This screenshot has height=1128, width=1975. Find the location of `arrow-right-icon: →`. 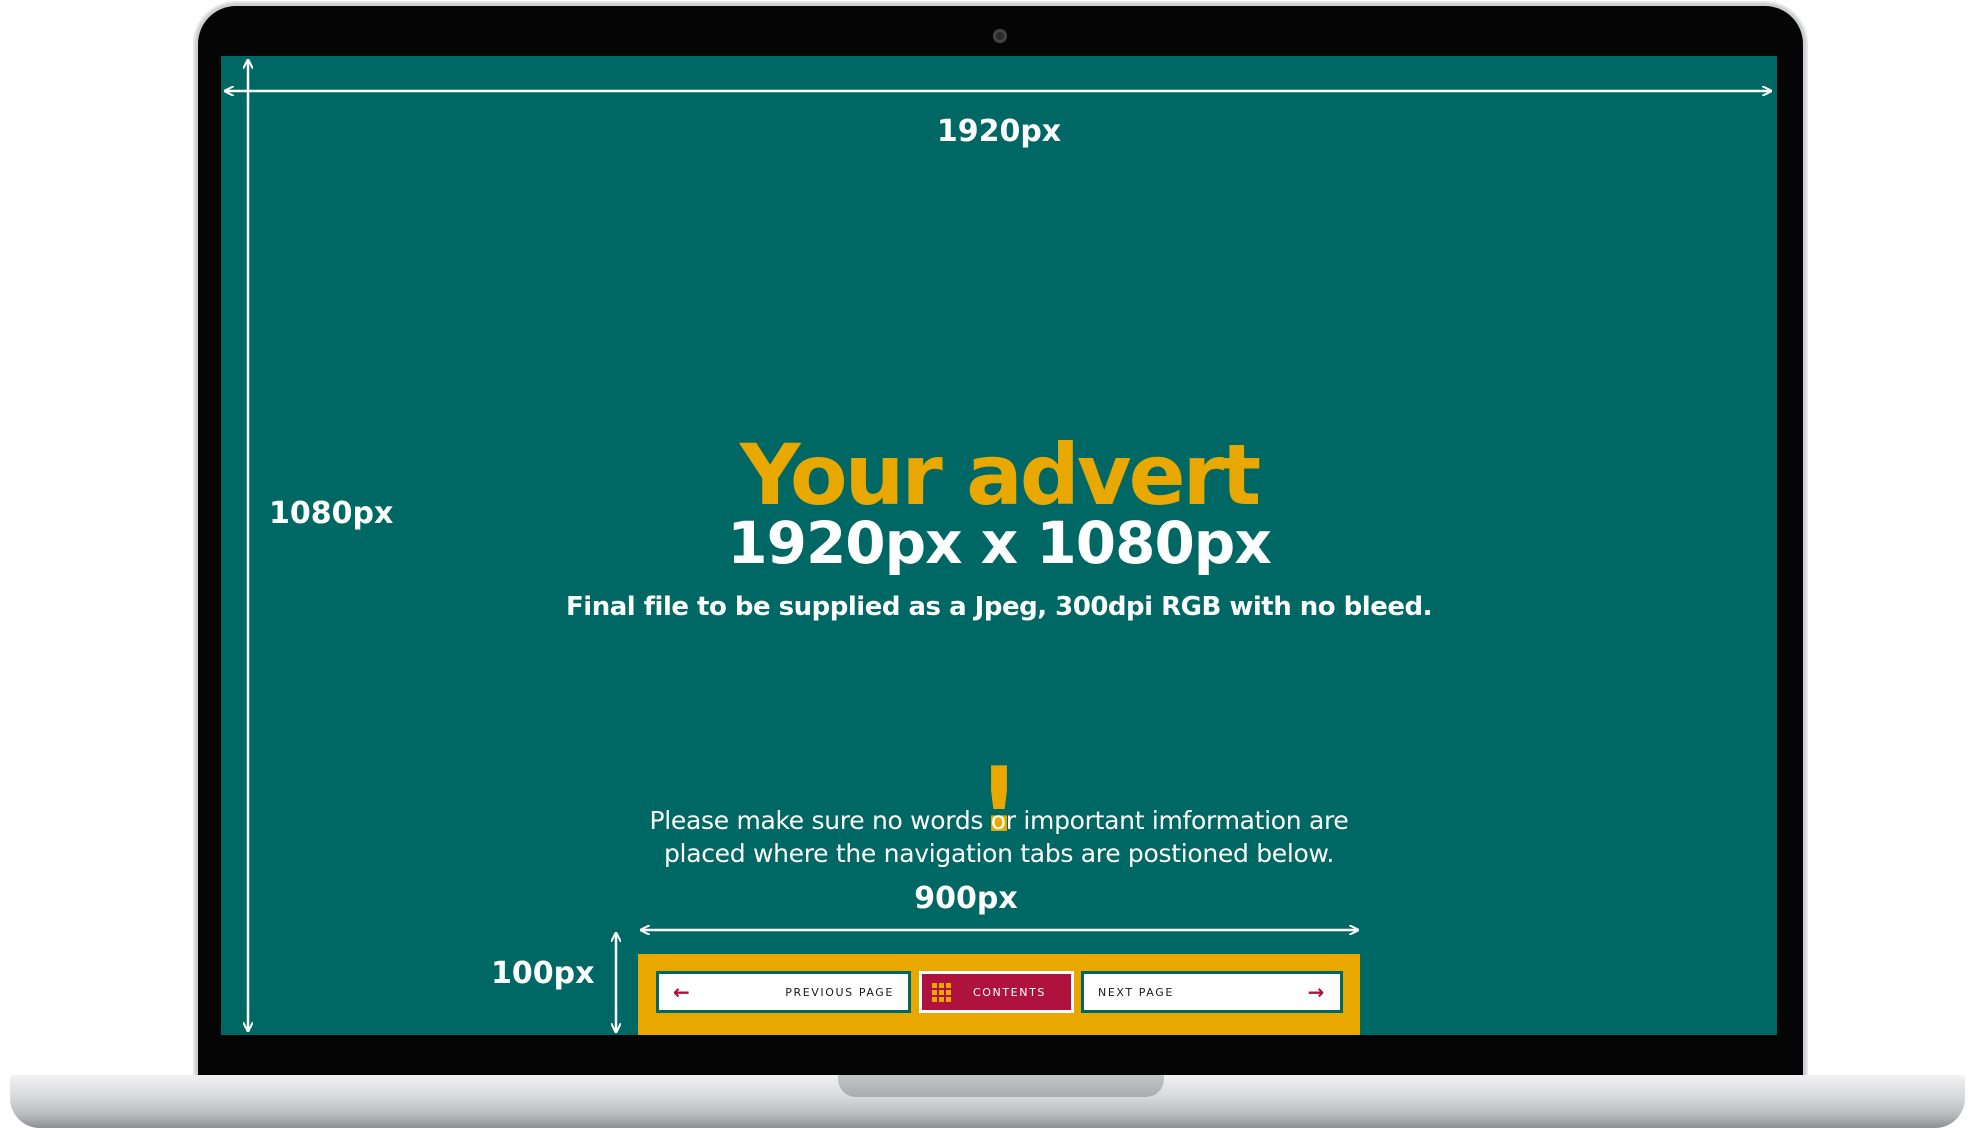

arrow-right-icon: → is located at coordinates (1316, 992).